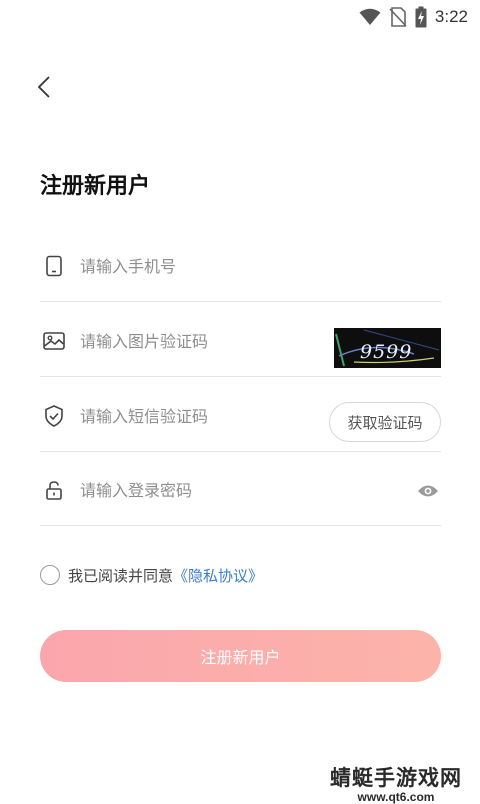  Describe the element at coordinates (195, 416) in the screenshot. I see `sms-code-input` at that location.